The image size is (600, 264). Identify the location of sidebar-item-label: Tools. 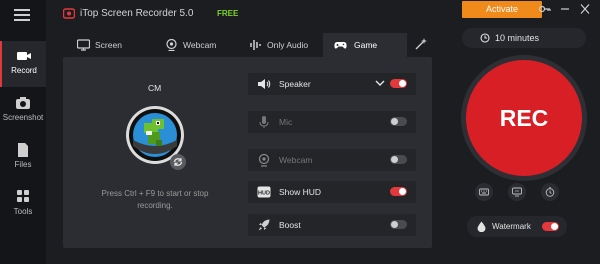
(23, 211).